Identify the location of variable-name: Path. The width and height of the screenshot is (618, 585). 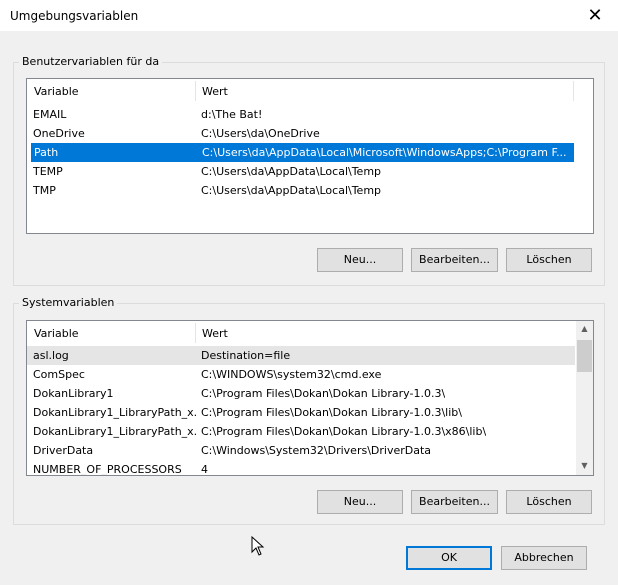
(46, 152).